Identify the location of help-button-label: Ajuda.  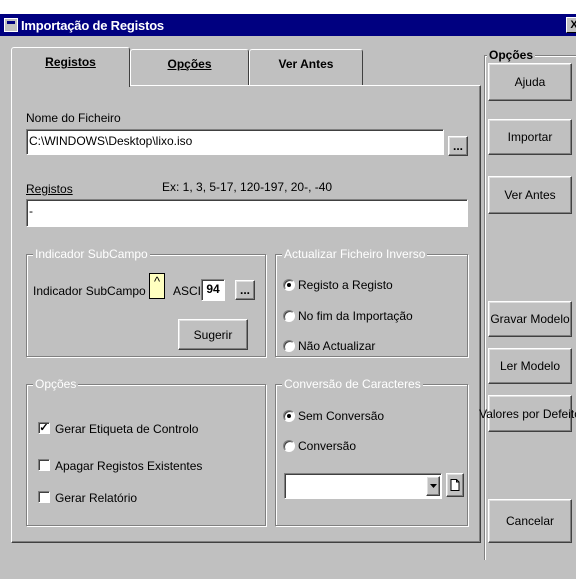
(530, 82).